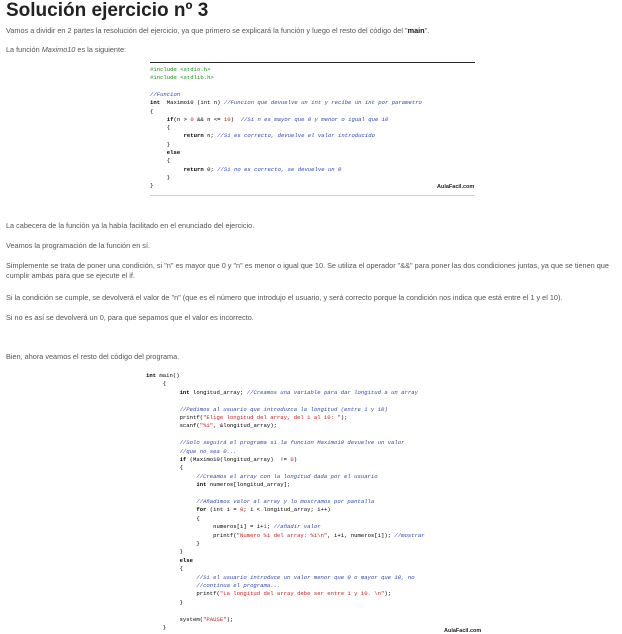  What do you see at coordinates (218, 392) in the screenshot?
I see `code-token: longitud_array;` at bounding box center [218, 392].